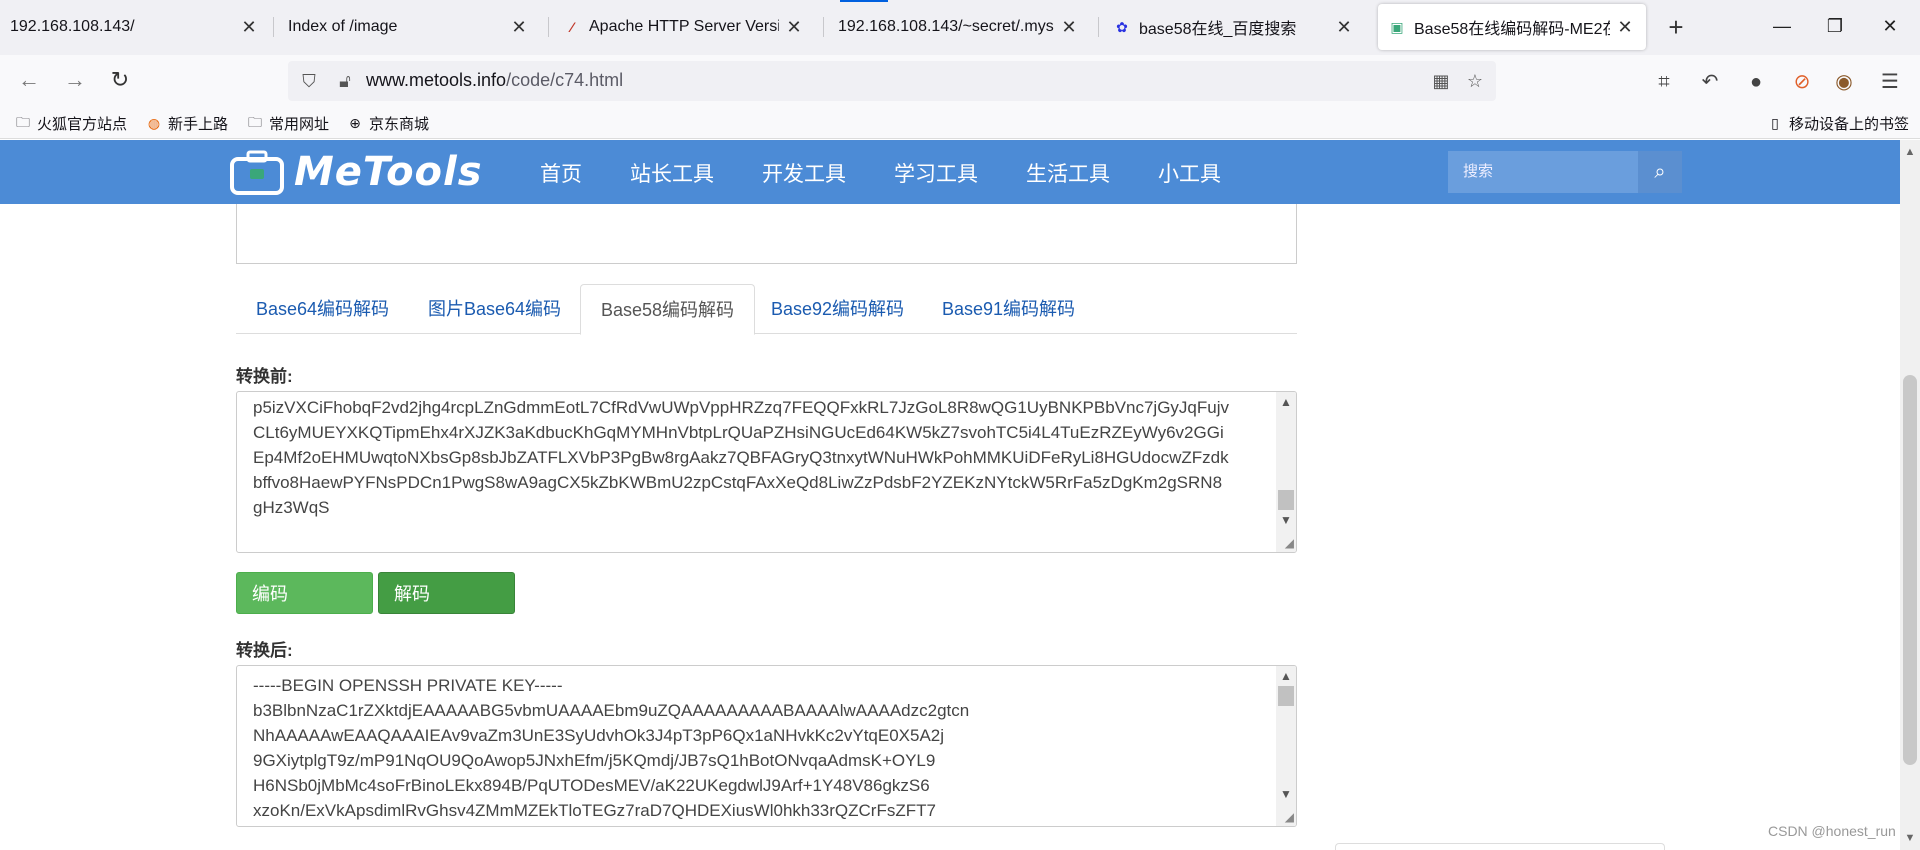  I want to click on page-scroll-down-icon: ▼, so click(1910, 838).